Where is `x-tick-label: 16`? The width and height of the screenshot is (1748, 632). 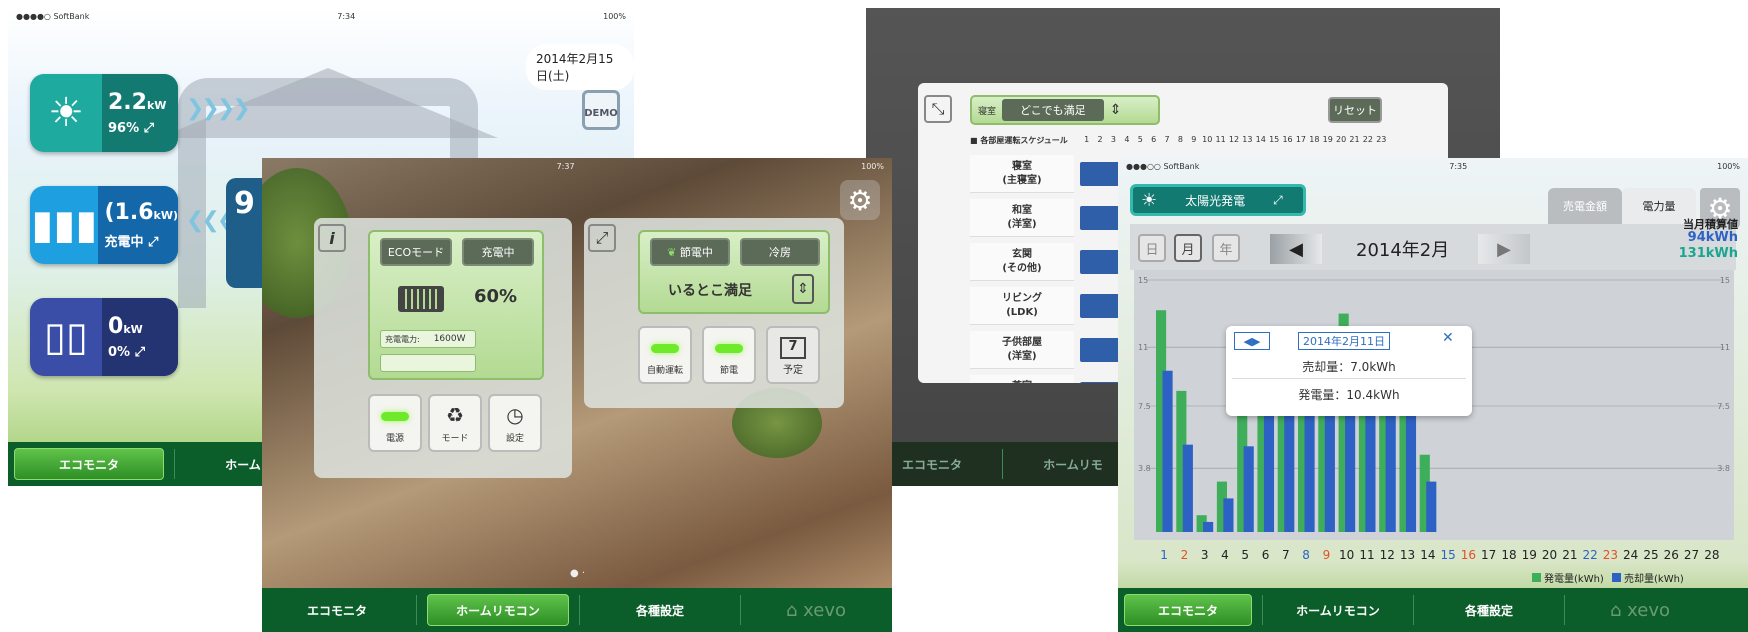 x-tick-label: 16 is located at coordinates (1468, 555).